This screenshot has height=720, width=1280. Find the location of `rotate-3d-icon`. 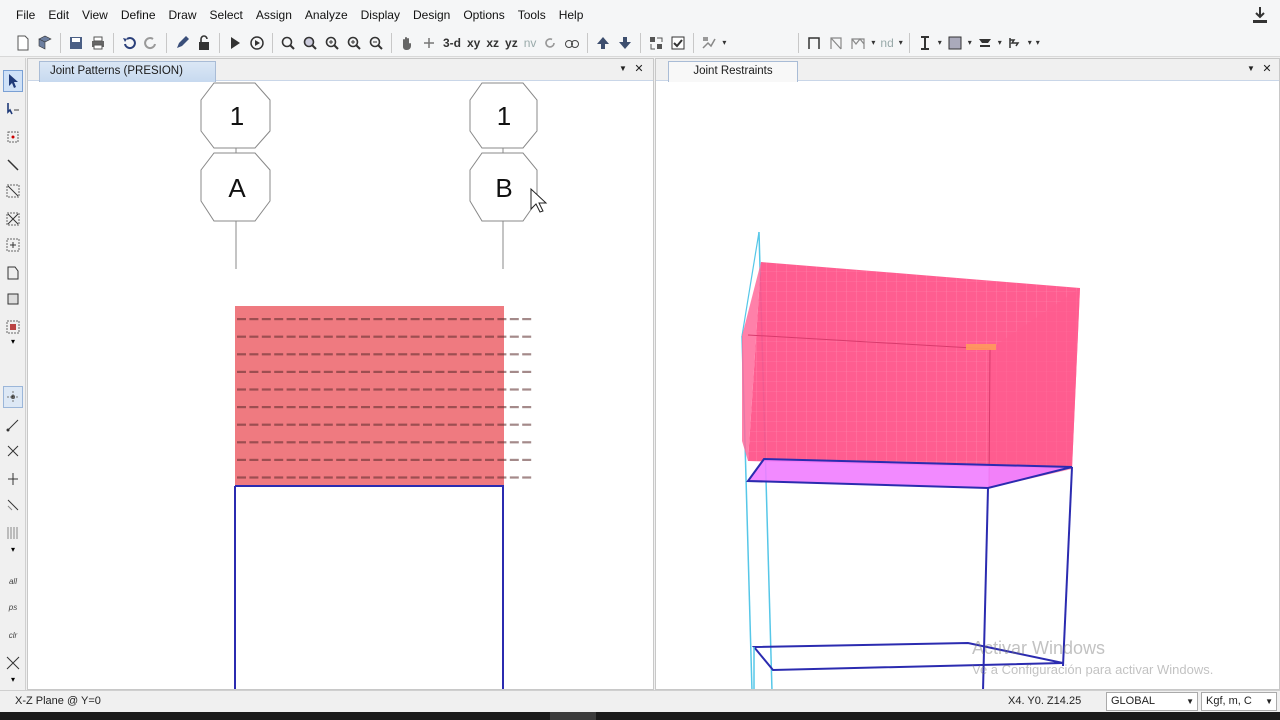

rotate-3d-icon is located at coordinates (550, 43).